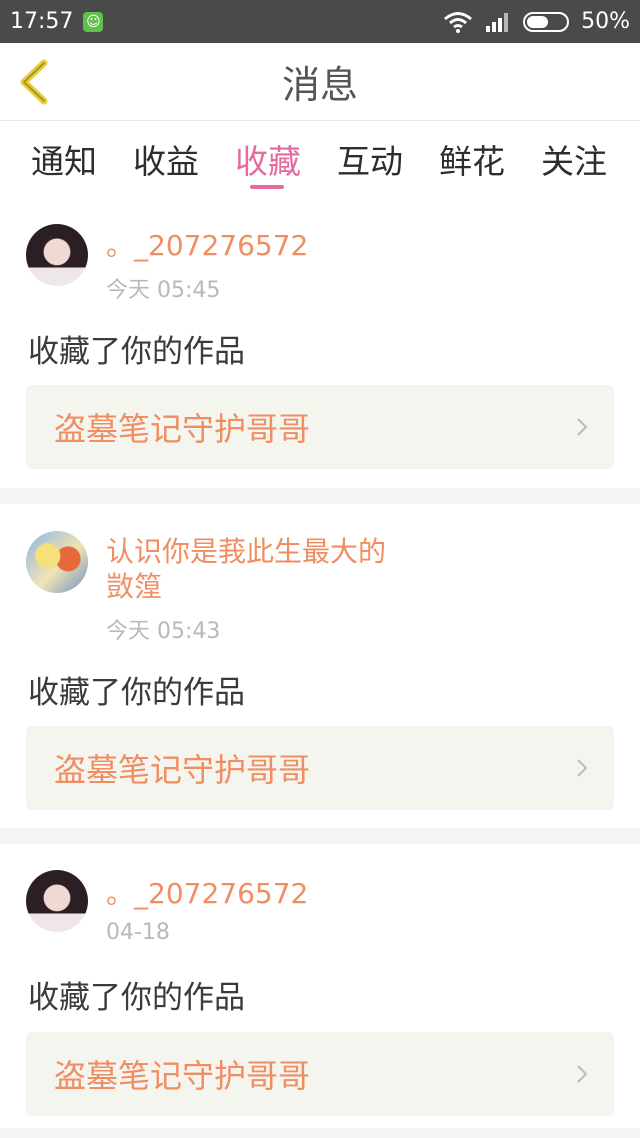 This screenshot has height=1138, width=640. What do you see at coordinates (138, 932) in the screenshot?
I see `message-time: 04-18` at bounding box center [138, 932].